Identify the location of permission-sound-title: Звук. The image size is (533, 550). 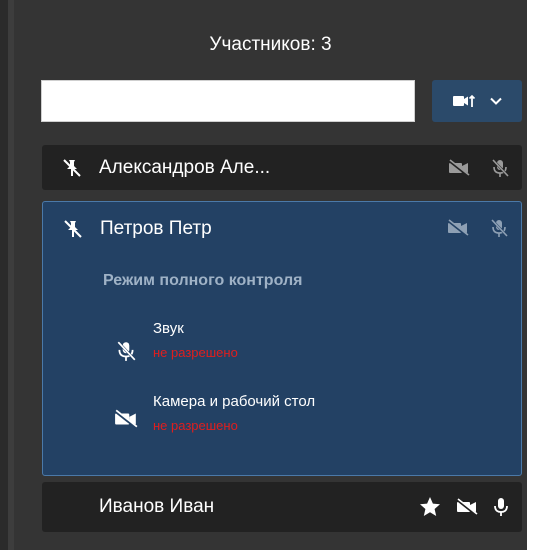
(168, 328).